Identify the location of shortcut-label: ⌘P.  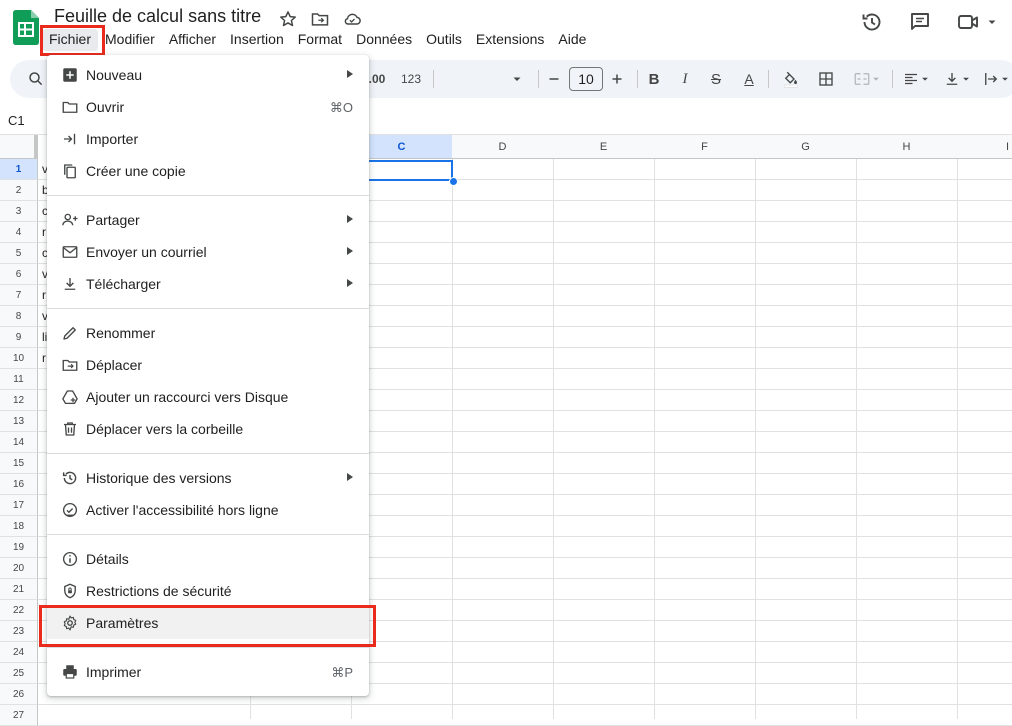
(342, 672).